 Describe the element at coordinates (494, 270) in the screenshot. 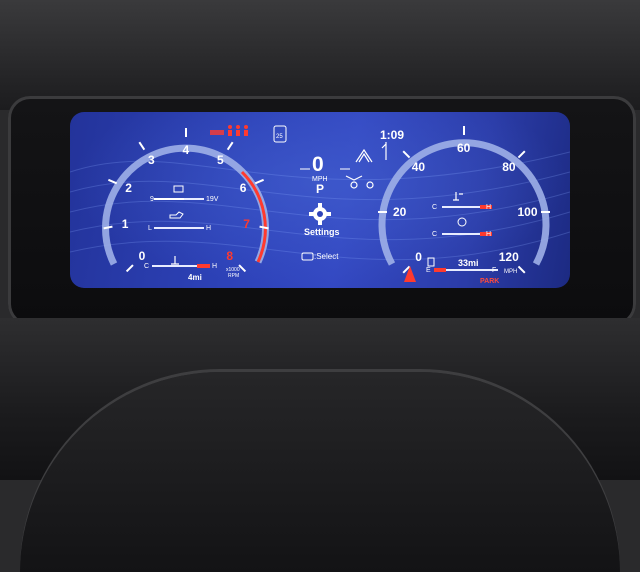

I see `fuel-full-label: F` at that location.